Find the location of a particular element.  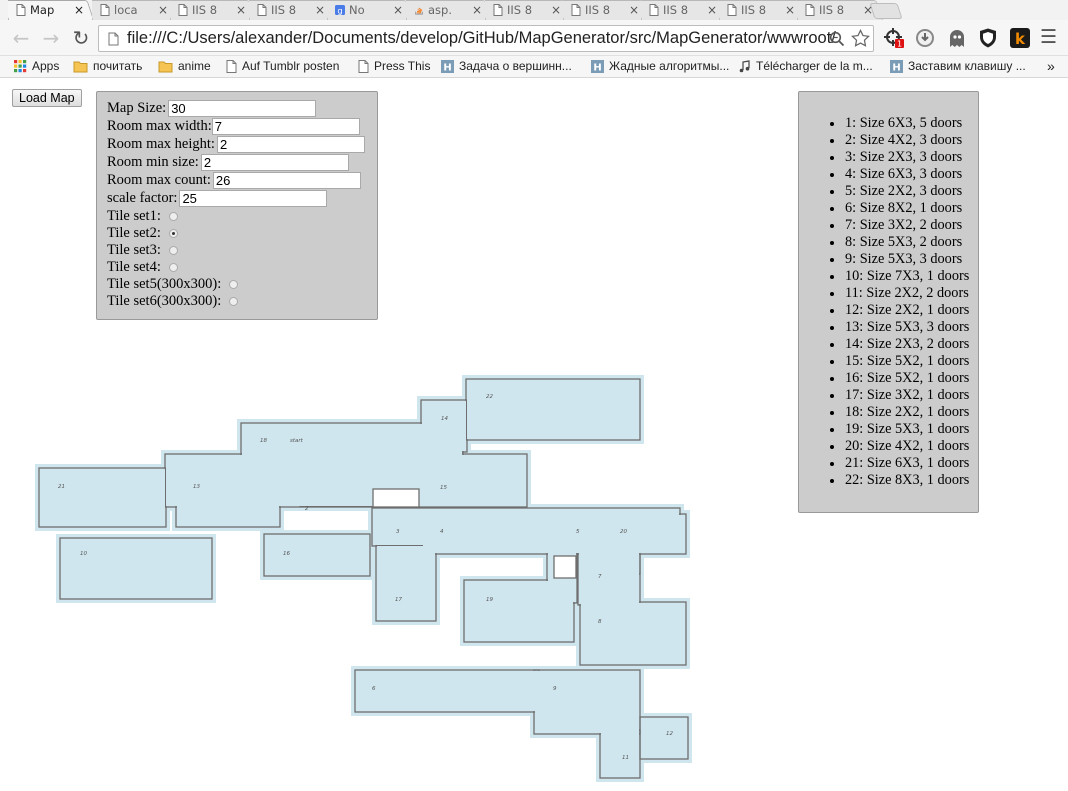

bookmark-item: почитать is located at coordinates (107, 66).